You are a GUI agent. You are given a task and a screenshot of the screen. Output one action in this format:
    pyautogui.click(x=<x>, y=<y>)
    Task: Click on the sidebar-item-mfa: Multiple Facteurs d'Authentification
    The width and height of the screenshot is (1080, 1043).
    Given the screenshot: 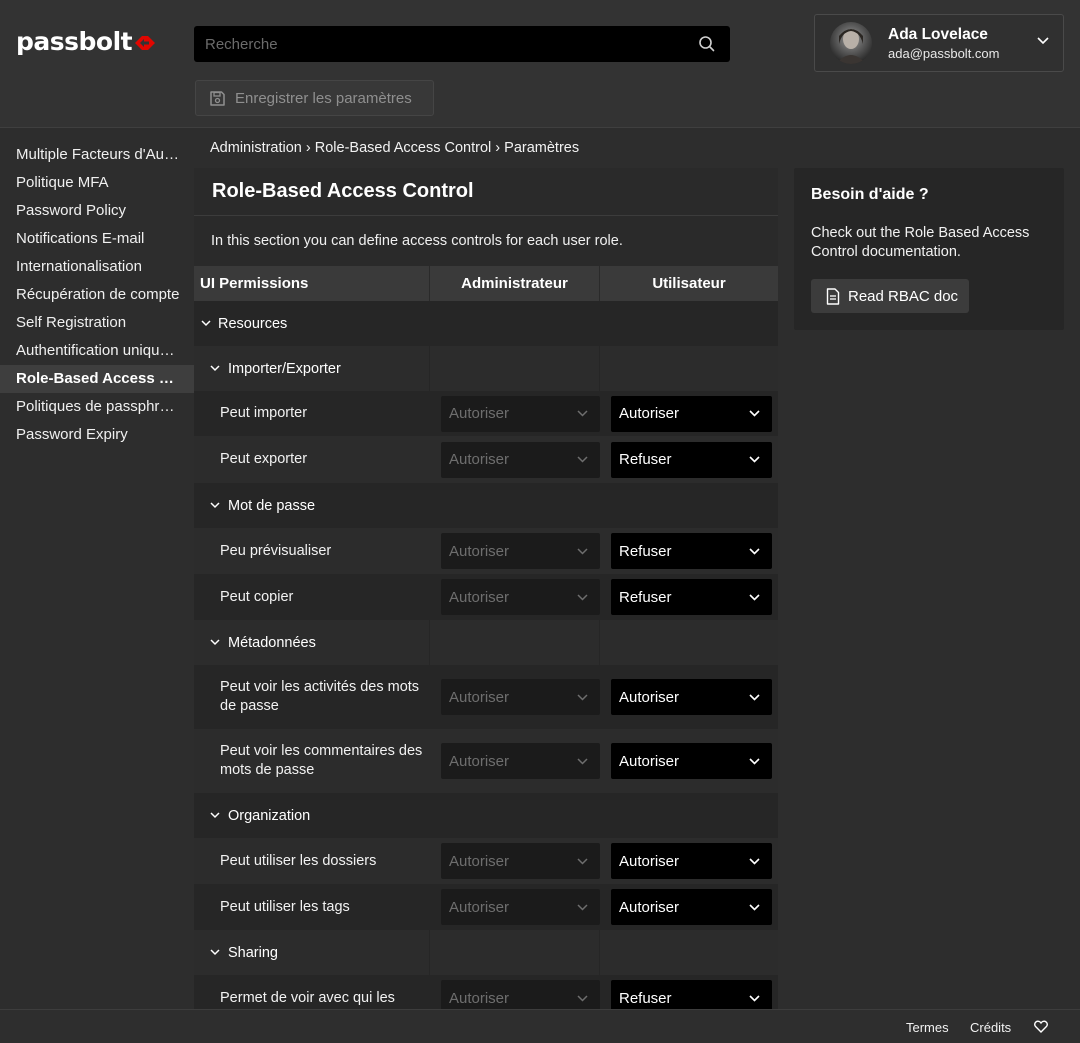 What is the action you would take?
    pyautogui.click(x=97, y=155)
    